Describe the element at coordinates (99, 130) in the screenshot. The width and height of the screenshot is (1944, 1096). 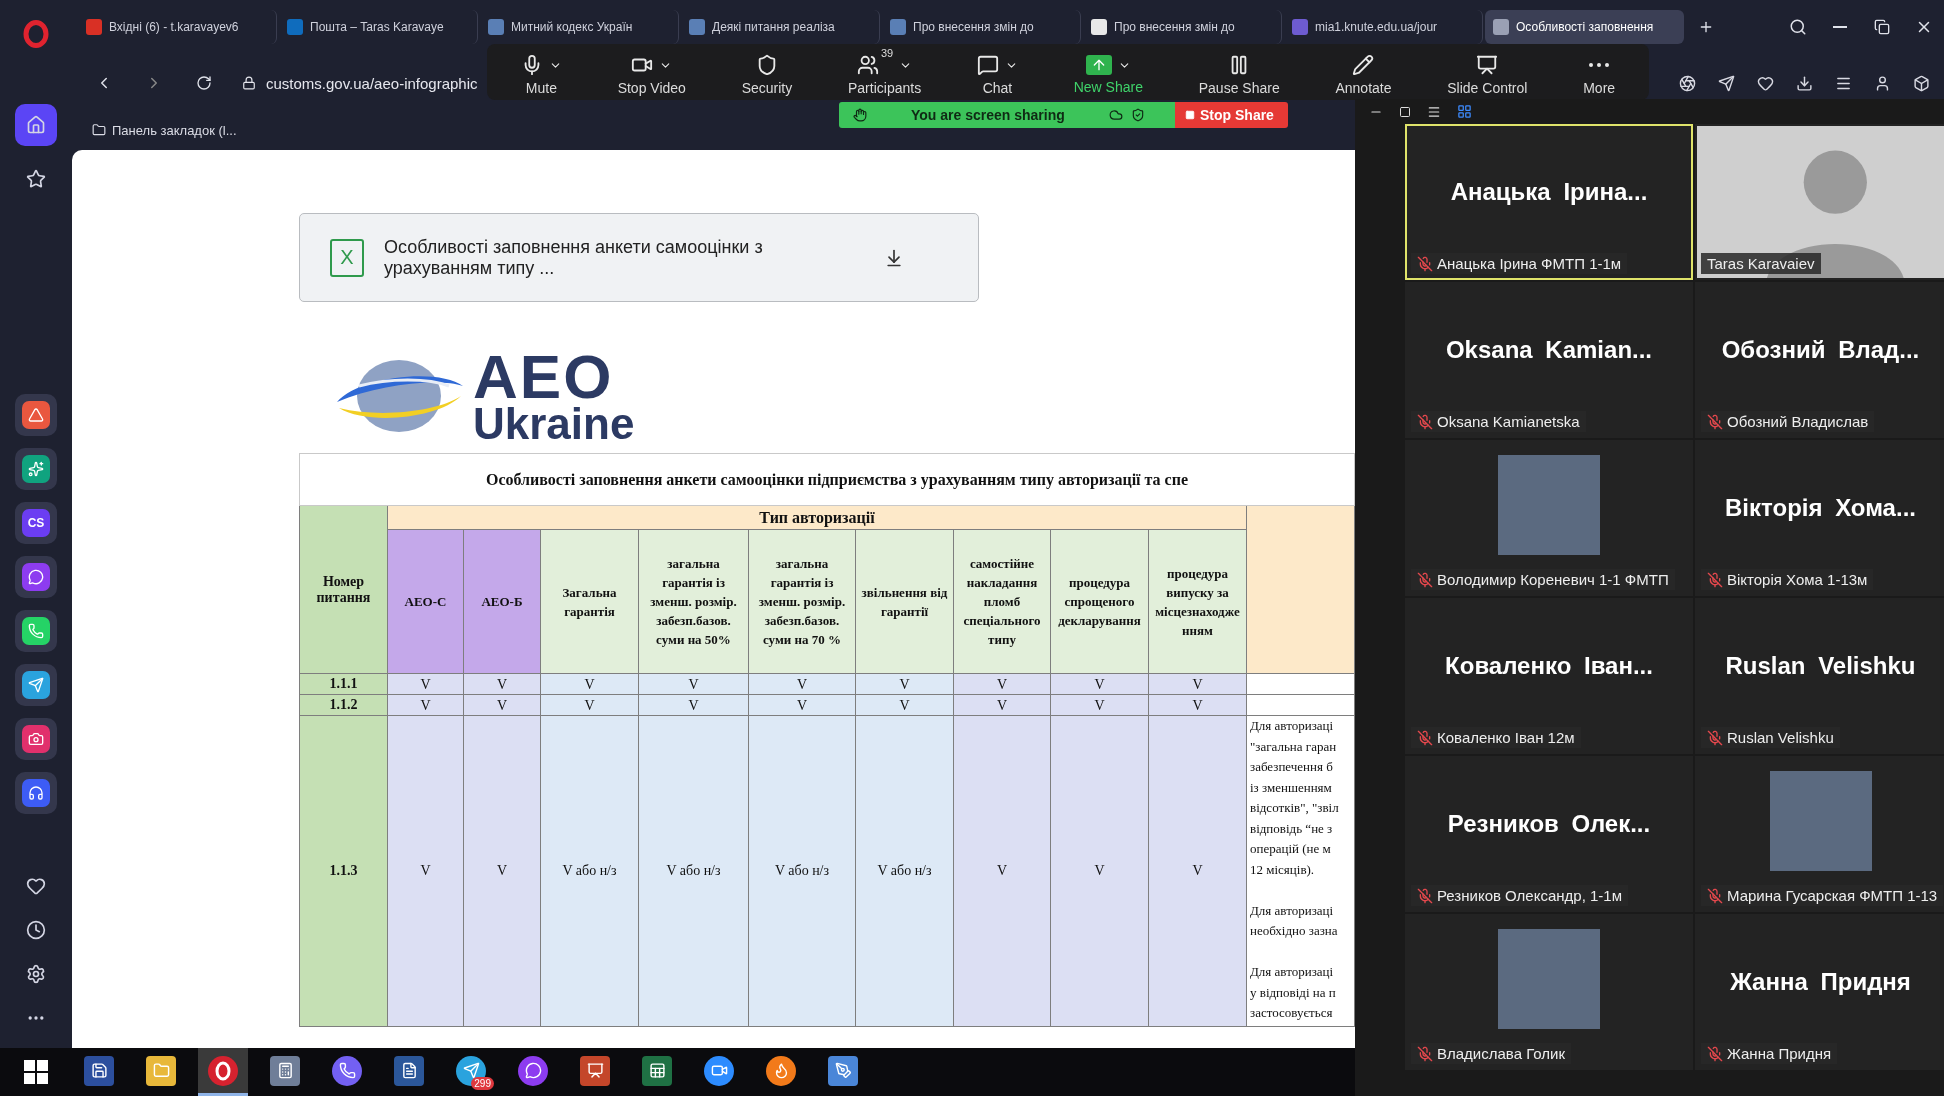
I see `folder-icon` at that location.